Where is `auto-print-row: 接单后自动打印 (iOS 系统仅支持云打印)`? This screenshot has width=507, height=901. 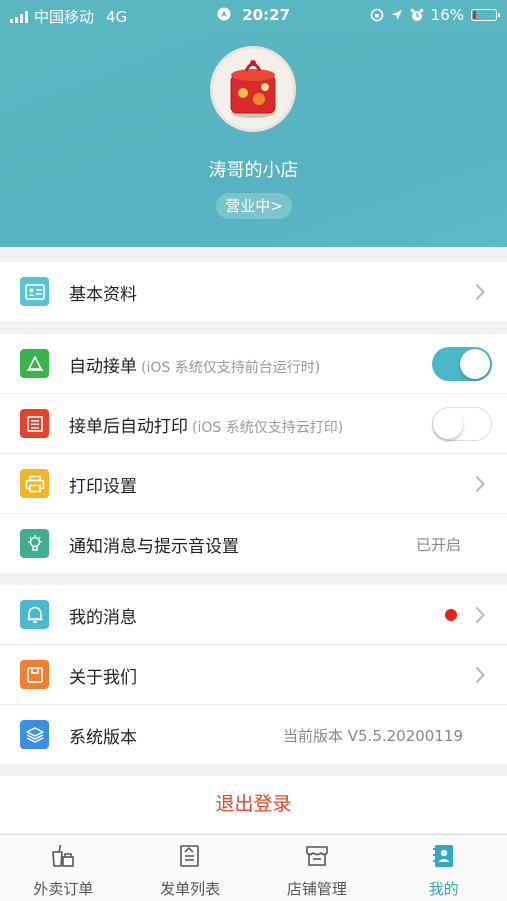
auto-print-row: 接单后自动打印 (iOS 系统仅支持云打印) is located at coordinates (253, 424).